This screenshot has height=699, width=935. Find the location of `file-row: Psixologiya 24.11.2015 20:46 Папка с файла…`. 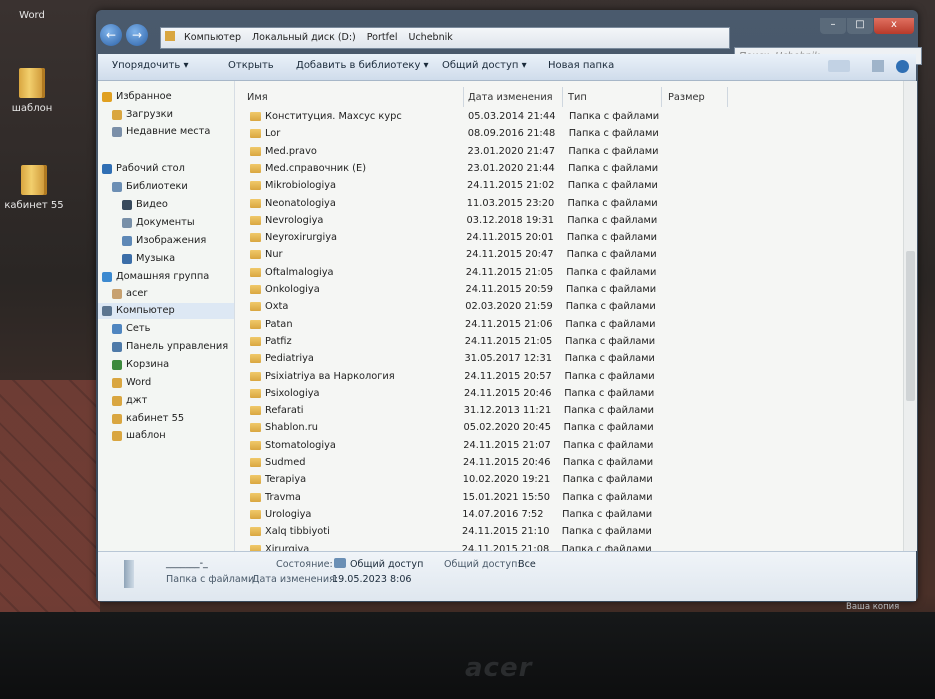

file-row: Psixologiya 24.11.2015 20:46 Папка с файла… is located at coordinates (569, 394).